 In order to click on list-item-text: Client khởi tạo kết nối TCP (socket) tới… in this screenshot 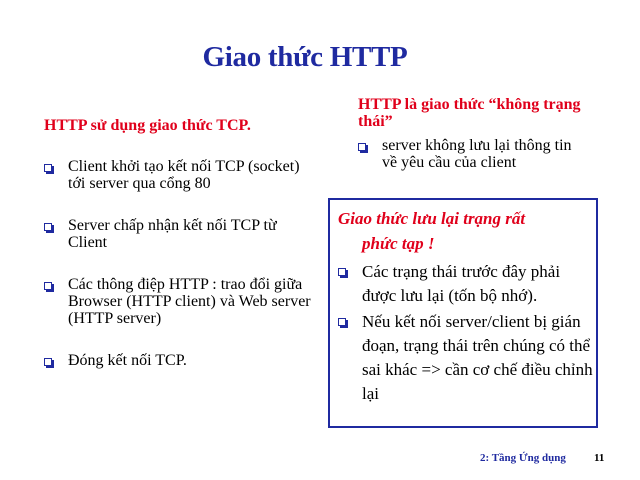, I will do `click(184, 175)`.